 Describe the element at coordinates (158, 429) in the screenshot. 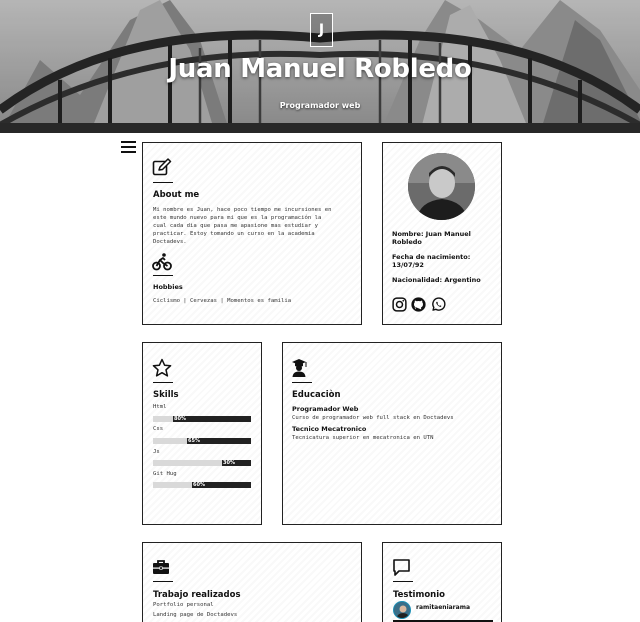

I see `skill-name: Css` at that location.